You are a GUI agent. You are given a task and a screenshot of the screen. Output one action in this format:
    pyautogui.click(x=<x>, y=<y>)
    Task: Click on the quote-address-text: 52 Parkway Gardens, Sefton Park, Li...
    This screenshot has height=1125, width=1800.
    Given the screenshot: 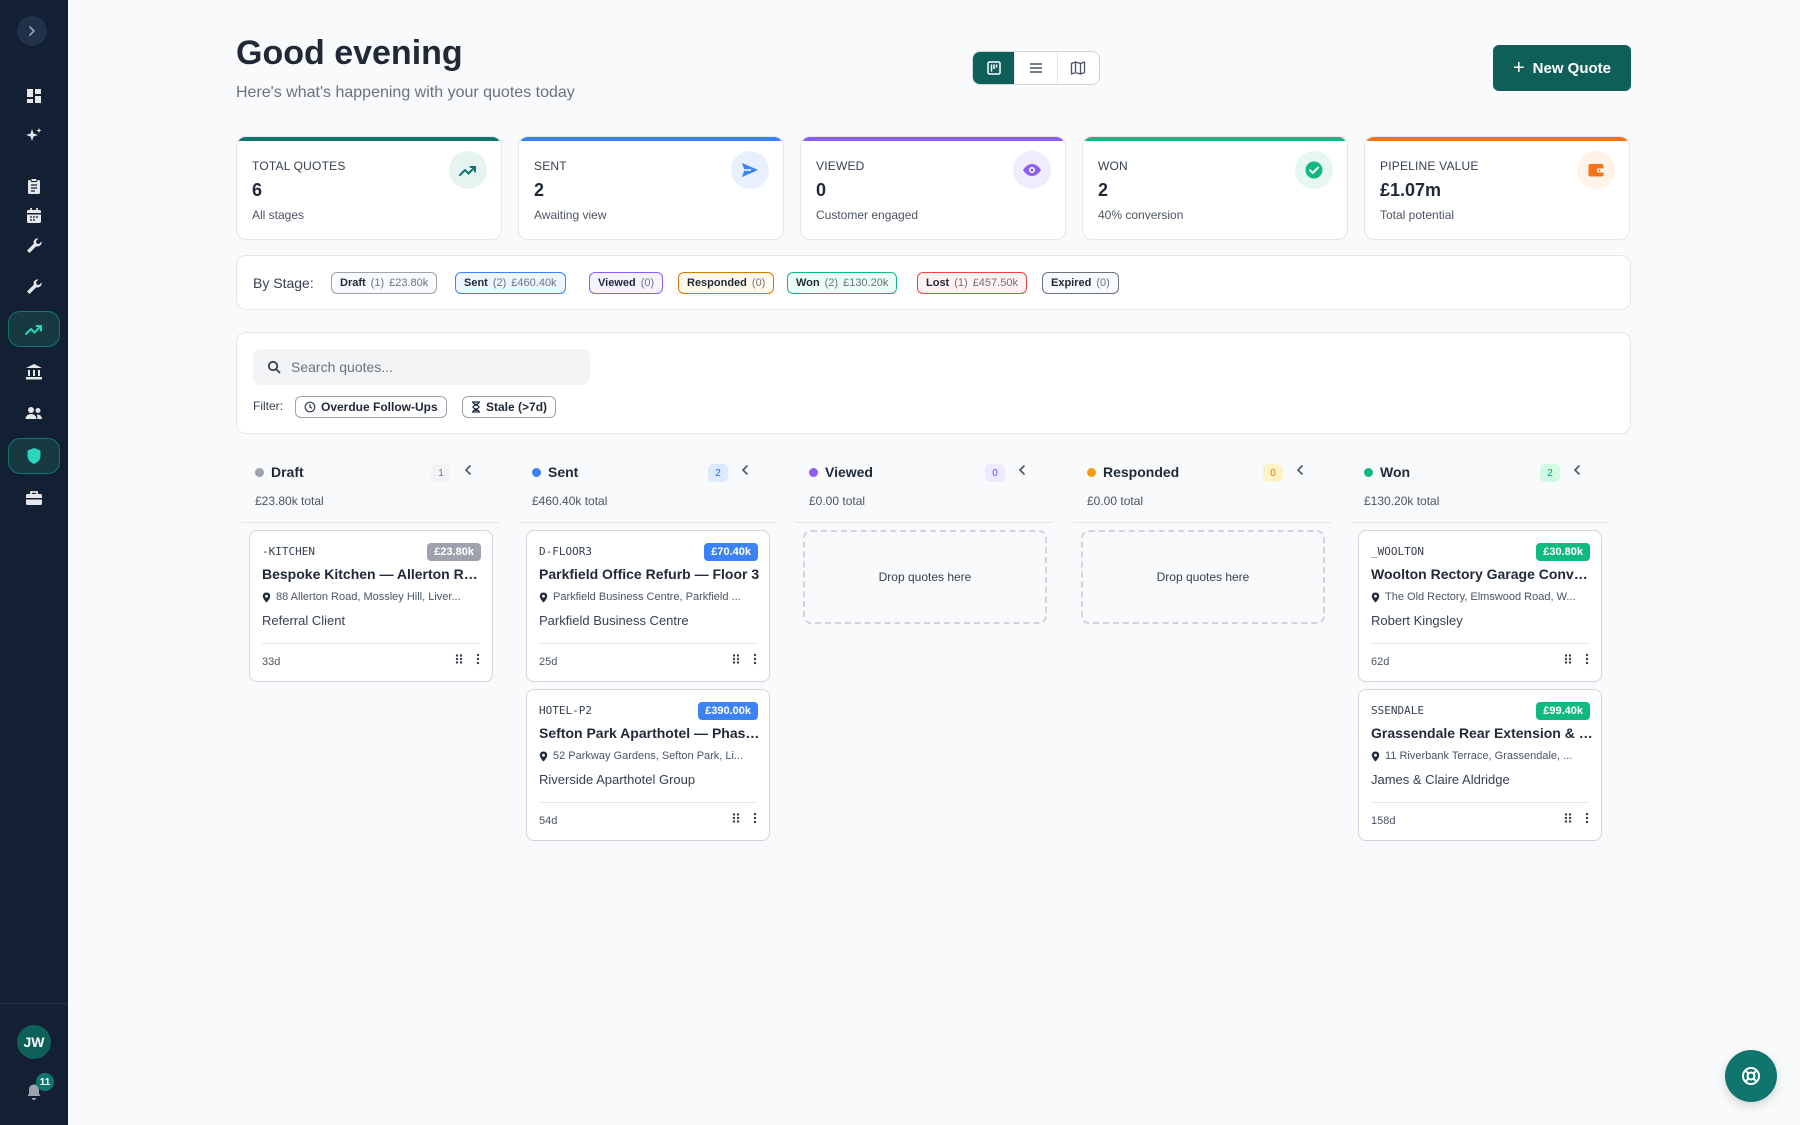 What is the action you would take?
    pyautogui.click(x=648, y=756)
    